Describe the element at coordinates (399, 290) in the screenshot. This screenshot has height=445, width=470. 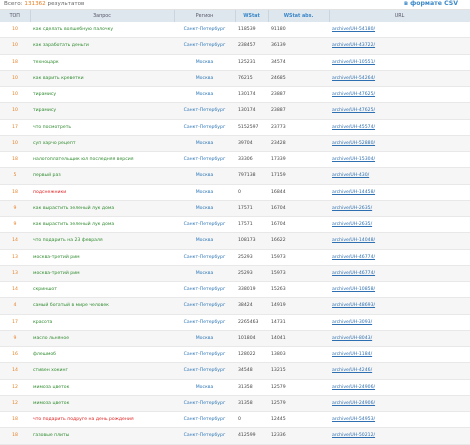
I see `url-link: archive/UH-10858/` at that location.